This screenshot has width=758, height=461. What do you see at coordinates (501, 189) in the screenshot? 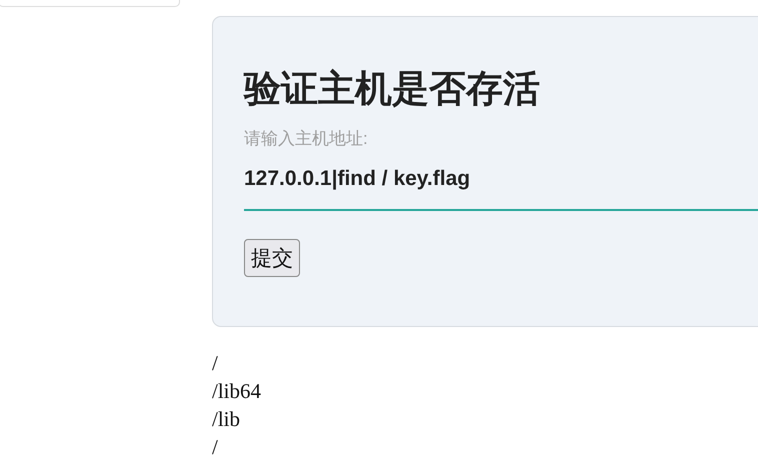
I see `host-input-field: 127.0.0.1|find / key.flag` at bounding box center [501, 189].